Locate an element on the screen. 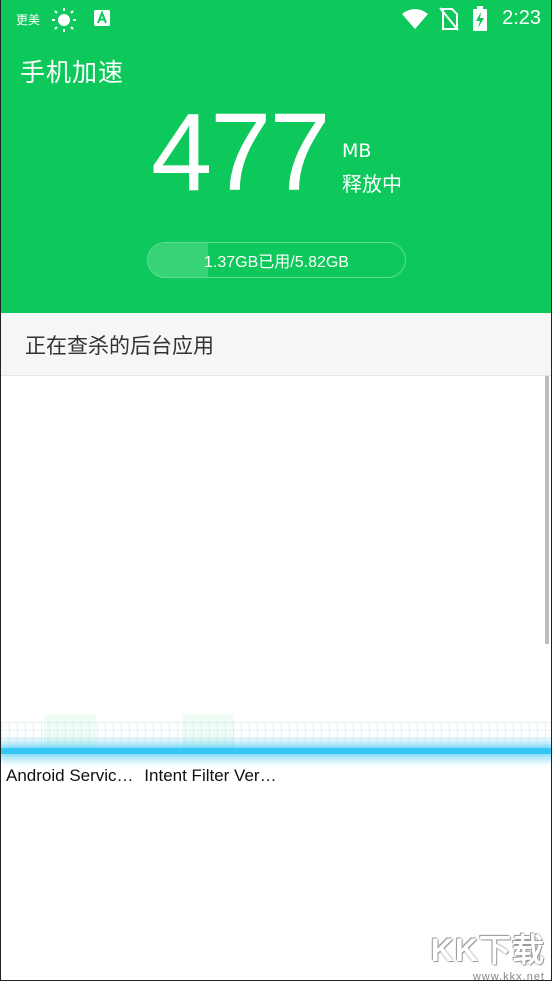 This screenshot has height=981, width=552. freed-memory-unit: MB is located at coordinates (357, 151).